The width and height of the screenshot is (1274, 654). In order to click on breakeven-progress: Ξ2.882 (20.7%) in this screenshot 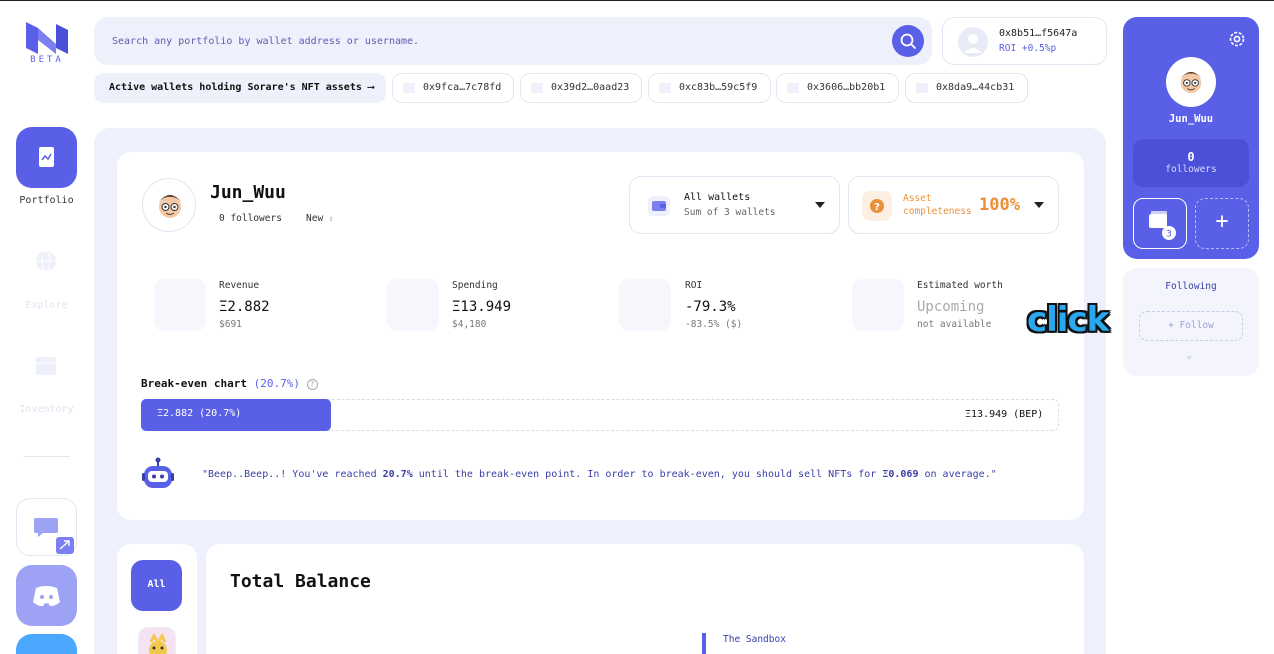, I will do `click(236, 415)`.